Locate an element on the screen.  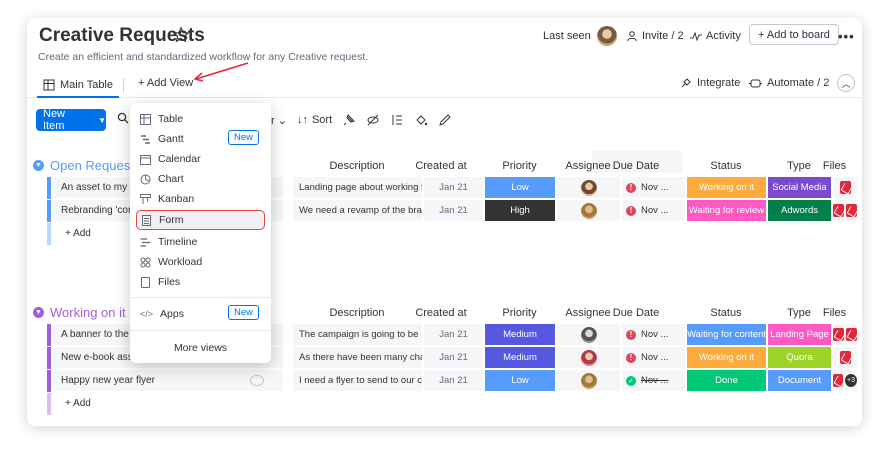
menu-item-workload: Workload is located at coordinates (200, 262).